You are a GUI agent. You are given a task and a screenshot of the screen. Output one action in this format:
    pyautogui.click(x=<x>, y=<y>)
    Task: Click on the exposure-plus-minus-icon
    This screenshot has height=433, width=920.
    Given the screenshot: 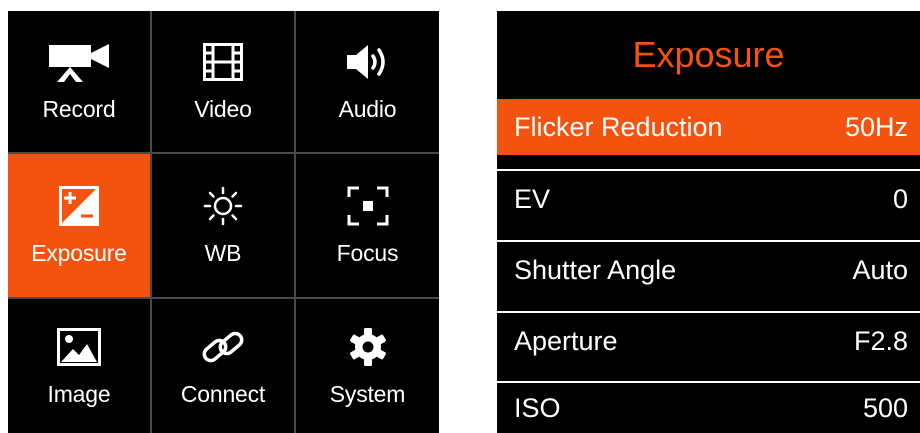 What is the action you would take?
    pyautogui.click(x=79, y=206)
    